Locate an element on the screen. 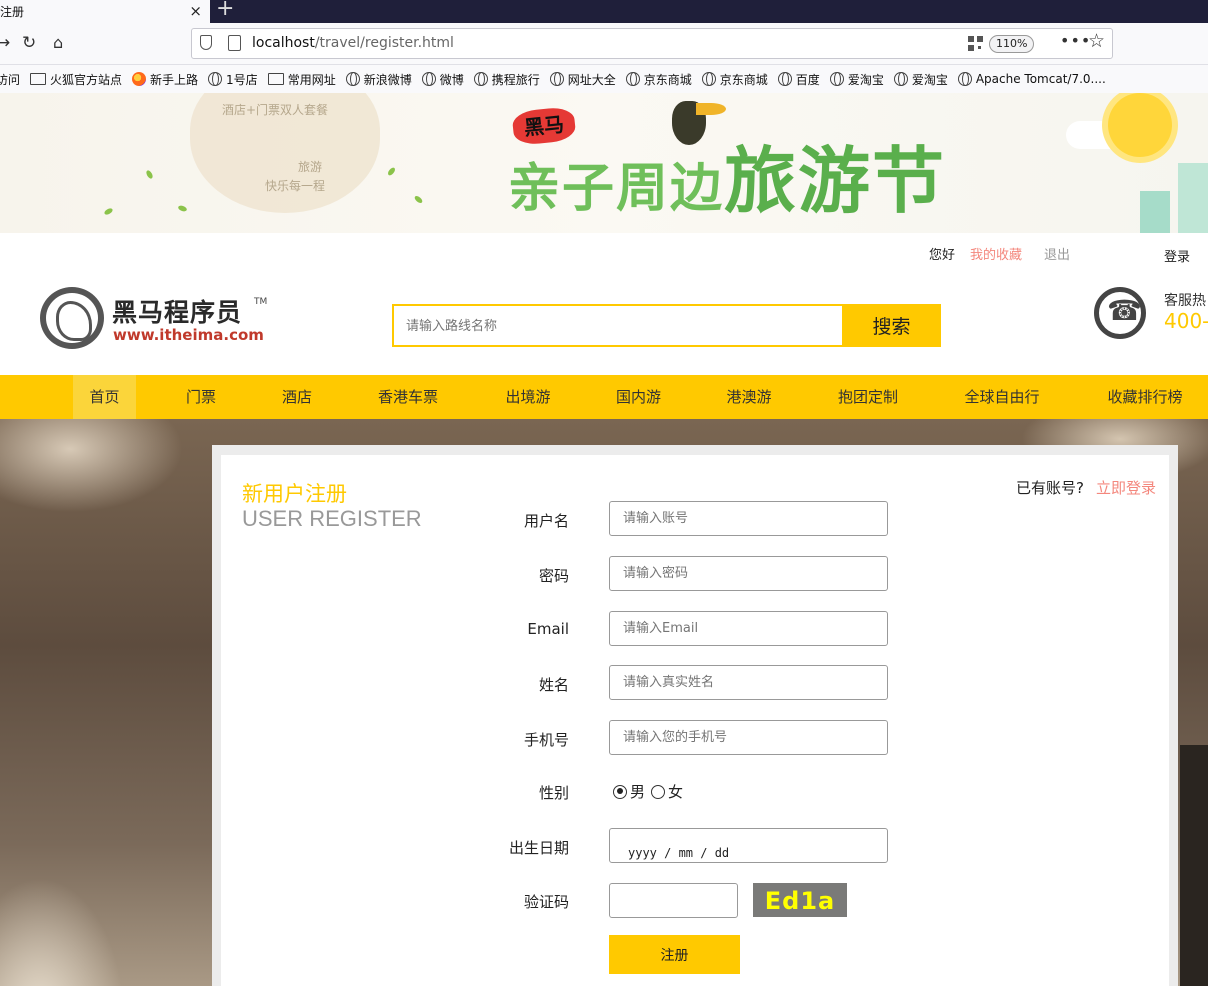 This screenshot has height=986, width=1208. home-icon: ⌂ is located at coordinates (58, 43).